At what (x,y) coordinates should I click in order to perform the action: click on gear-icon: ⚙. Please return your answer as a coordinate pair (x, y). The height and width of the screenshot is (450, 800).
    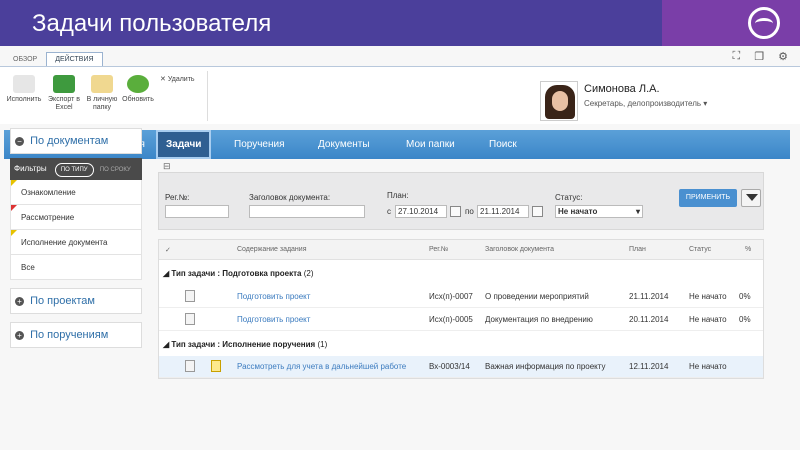
    Looking at the image, I should click on (783, 56).